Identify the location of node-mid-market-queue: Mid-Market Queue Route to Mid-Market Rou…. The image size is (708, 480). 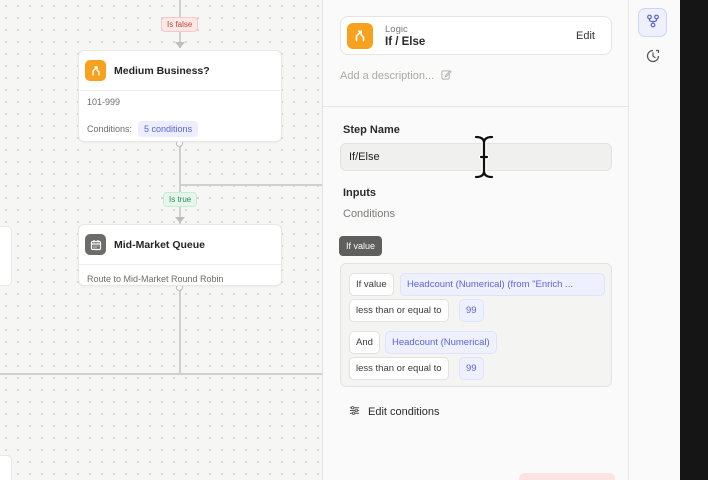
(180, 255).